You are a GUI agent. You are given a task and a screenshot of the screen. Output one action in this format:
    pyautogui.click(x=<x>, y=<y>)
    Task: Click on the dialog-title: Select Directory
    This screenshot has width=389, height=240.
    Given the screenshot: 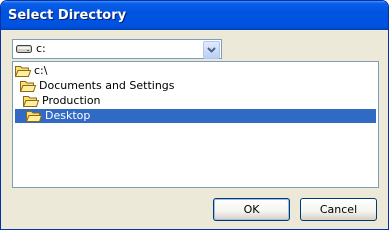 What is the action you would take?
    pyautogui.click(x=67, y=15)
    